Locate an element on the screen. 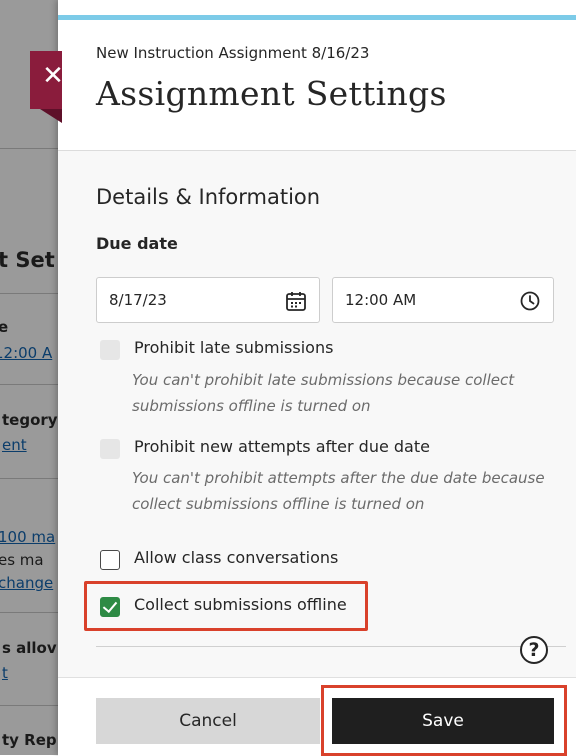 Image resolution: width=576 pixels, height=756 pixels. page-title: Assignment Settings is located at coordinates (271, 93).